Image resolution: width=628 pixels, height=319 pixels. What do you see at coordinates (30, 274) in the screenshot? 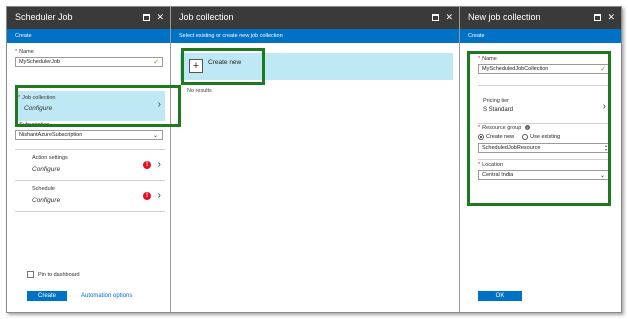
I see `pin-checkbox` at bounding box center [30, 274].